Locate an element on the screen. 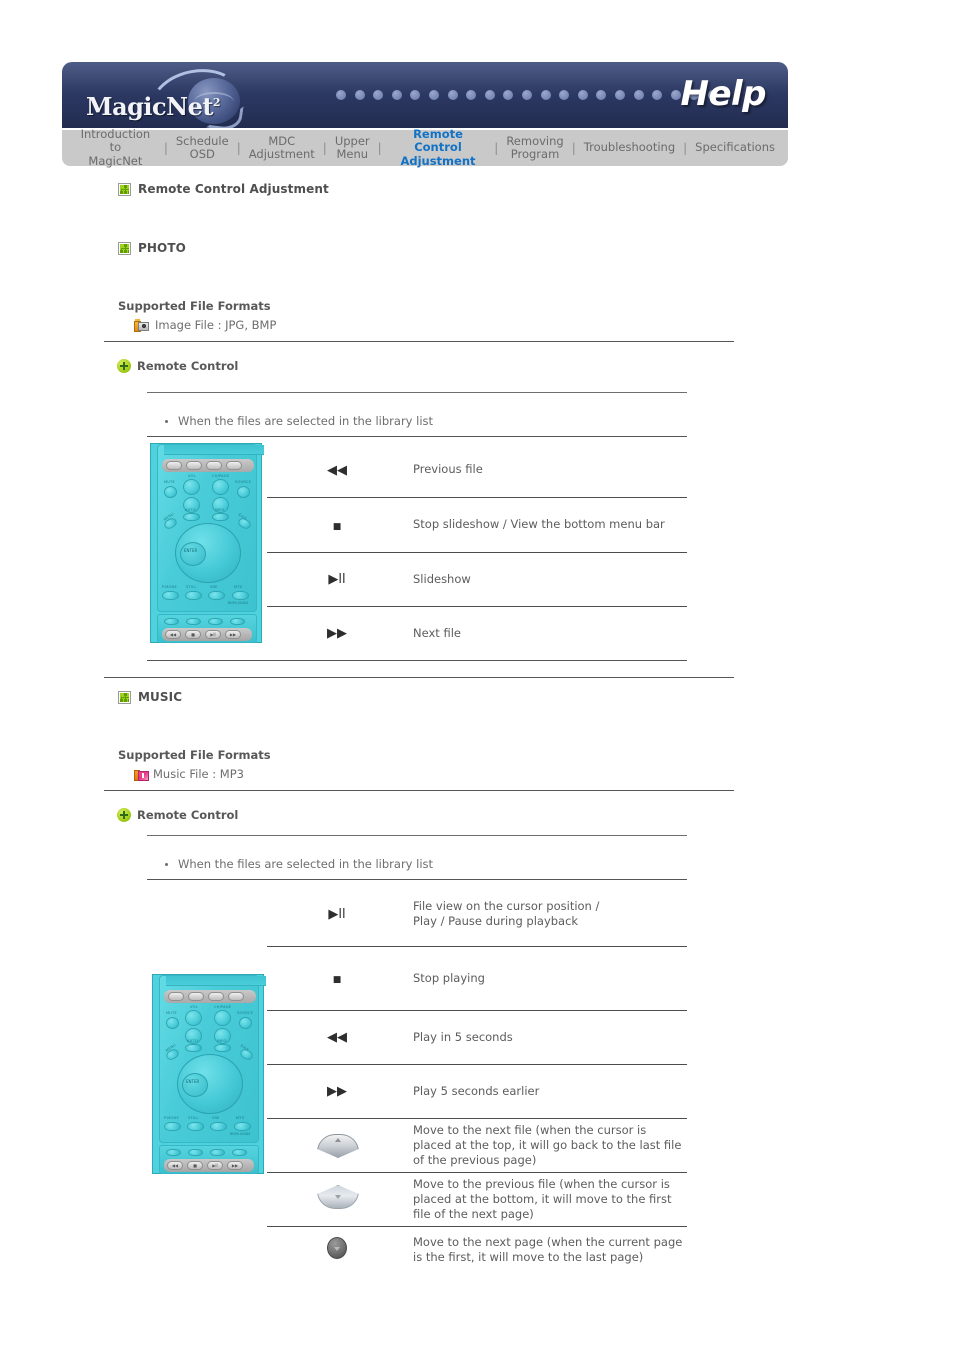 Image resolution: width=954 pixels, height=1351 pixels. header-banner: MagicNet2 Help is located at coordinates (425, 95).